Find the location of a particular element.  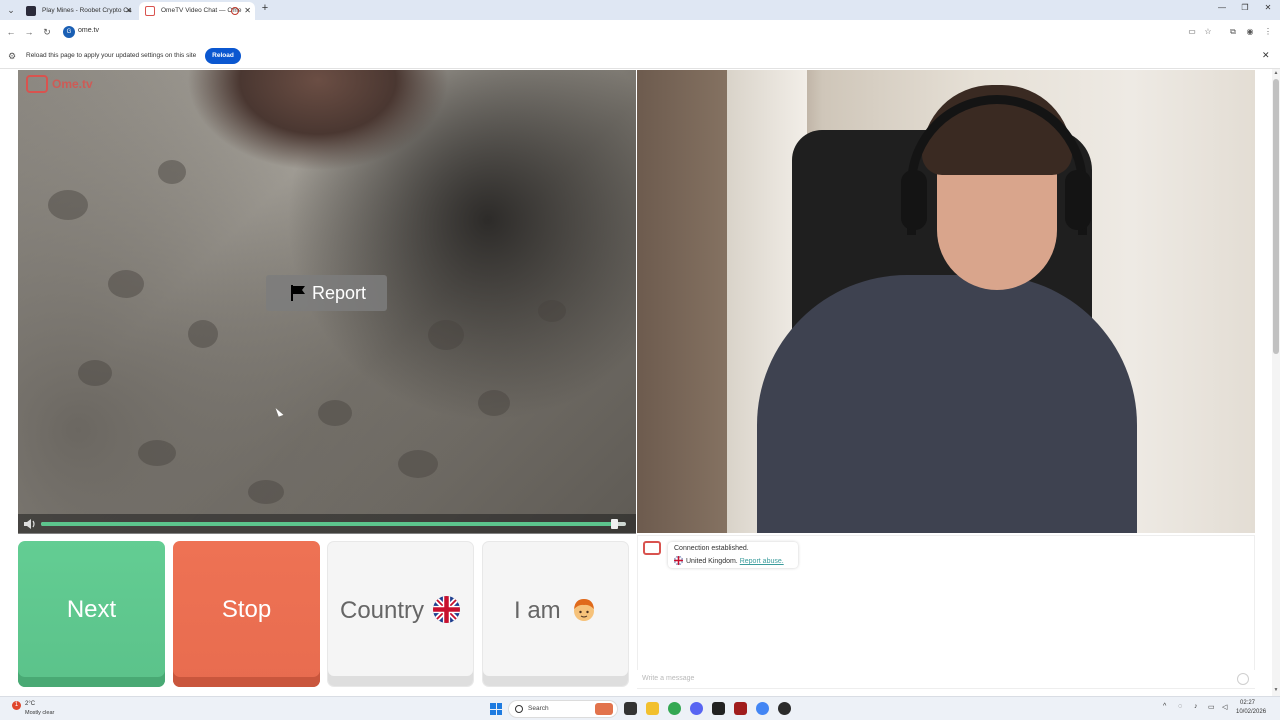

message-placeholder: Write a message is located at coordinates (668, 678).